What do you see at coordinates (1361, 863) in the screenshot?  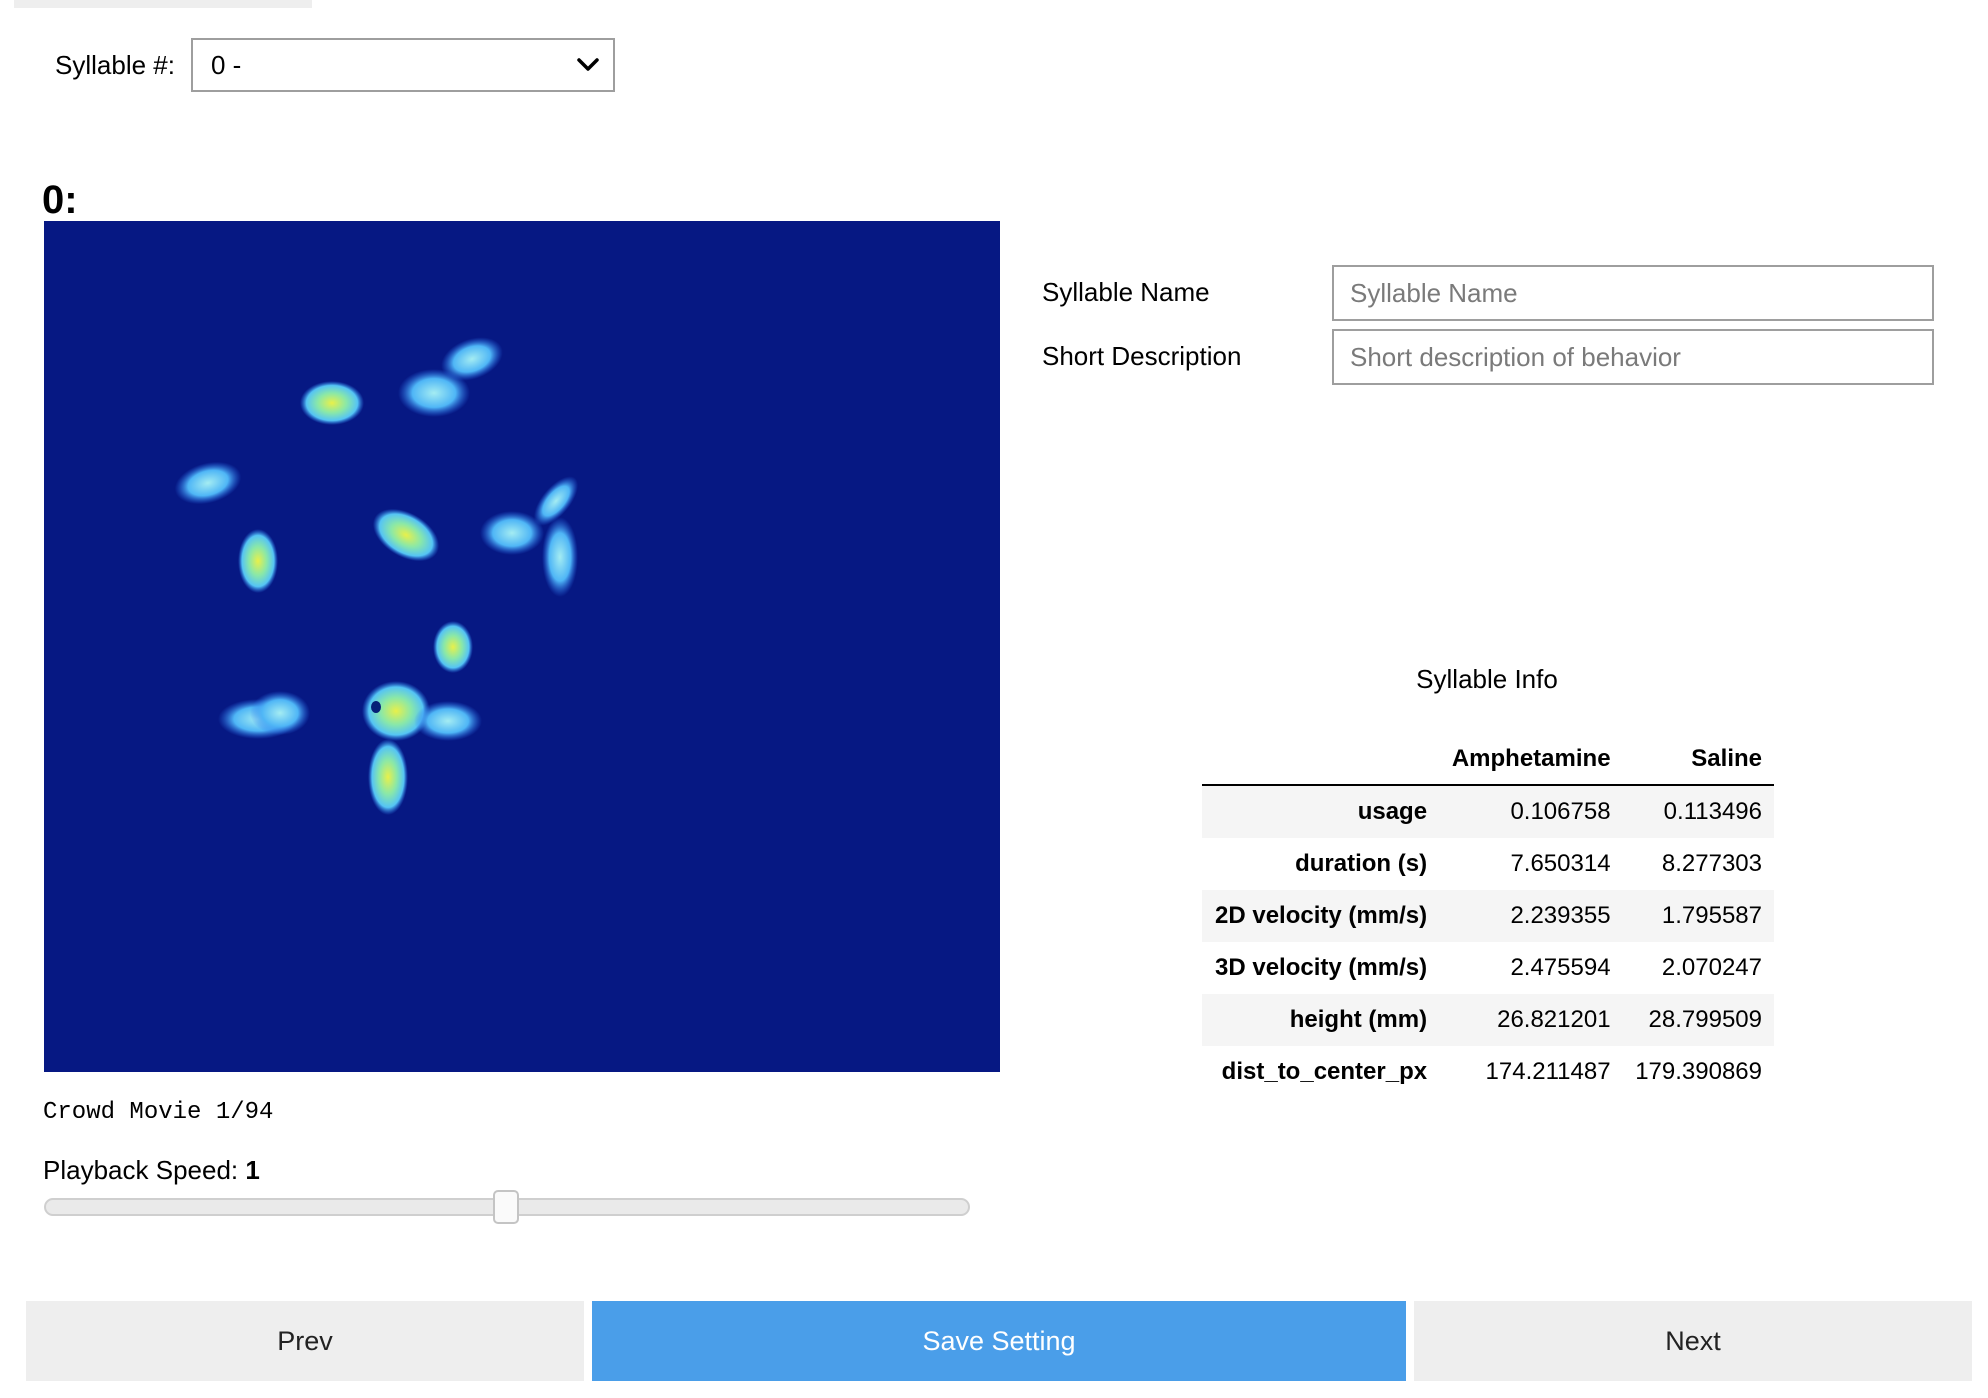 I see `row-label: duration (s)` at bounding box center [1361, 863].